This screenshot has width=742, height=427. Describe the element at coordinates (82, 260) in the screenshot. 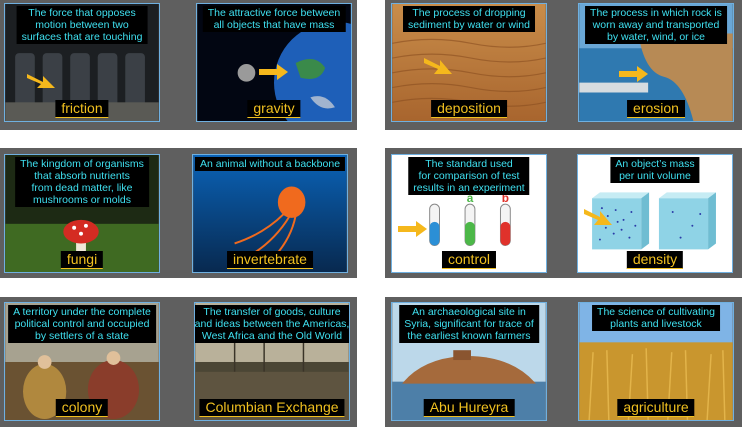

I see `vocabulary-word: fungi` at that location.